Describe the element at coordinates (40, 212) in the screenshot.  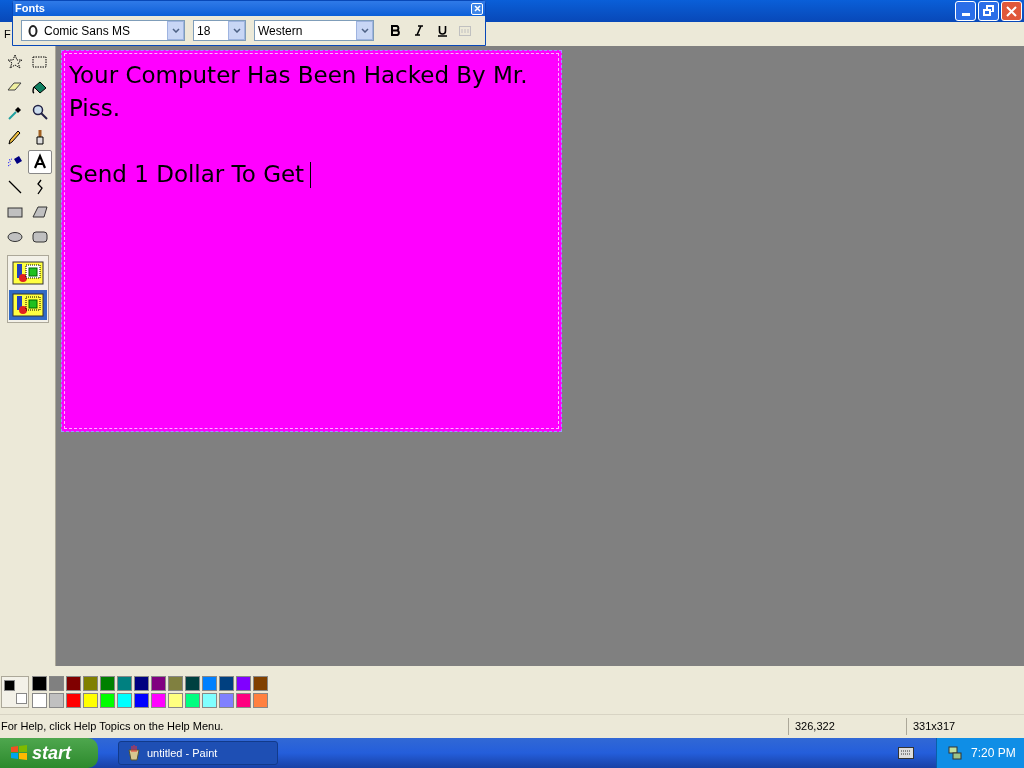
I see `polygon-icon` at that location.